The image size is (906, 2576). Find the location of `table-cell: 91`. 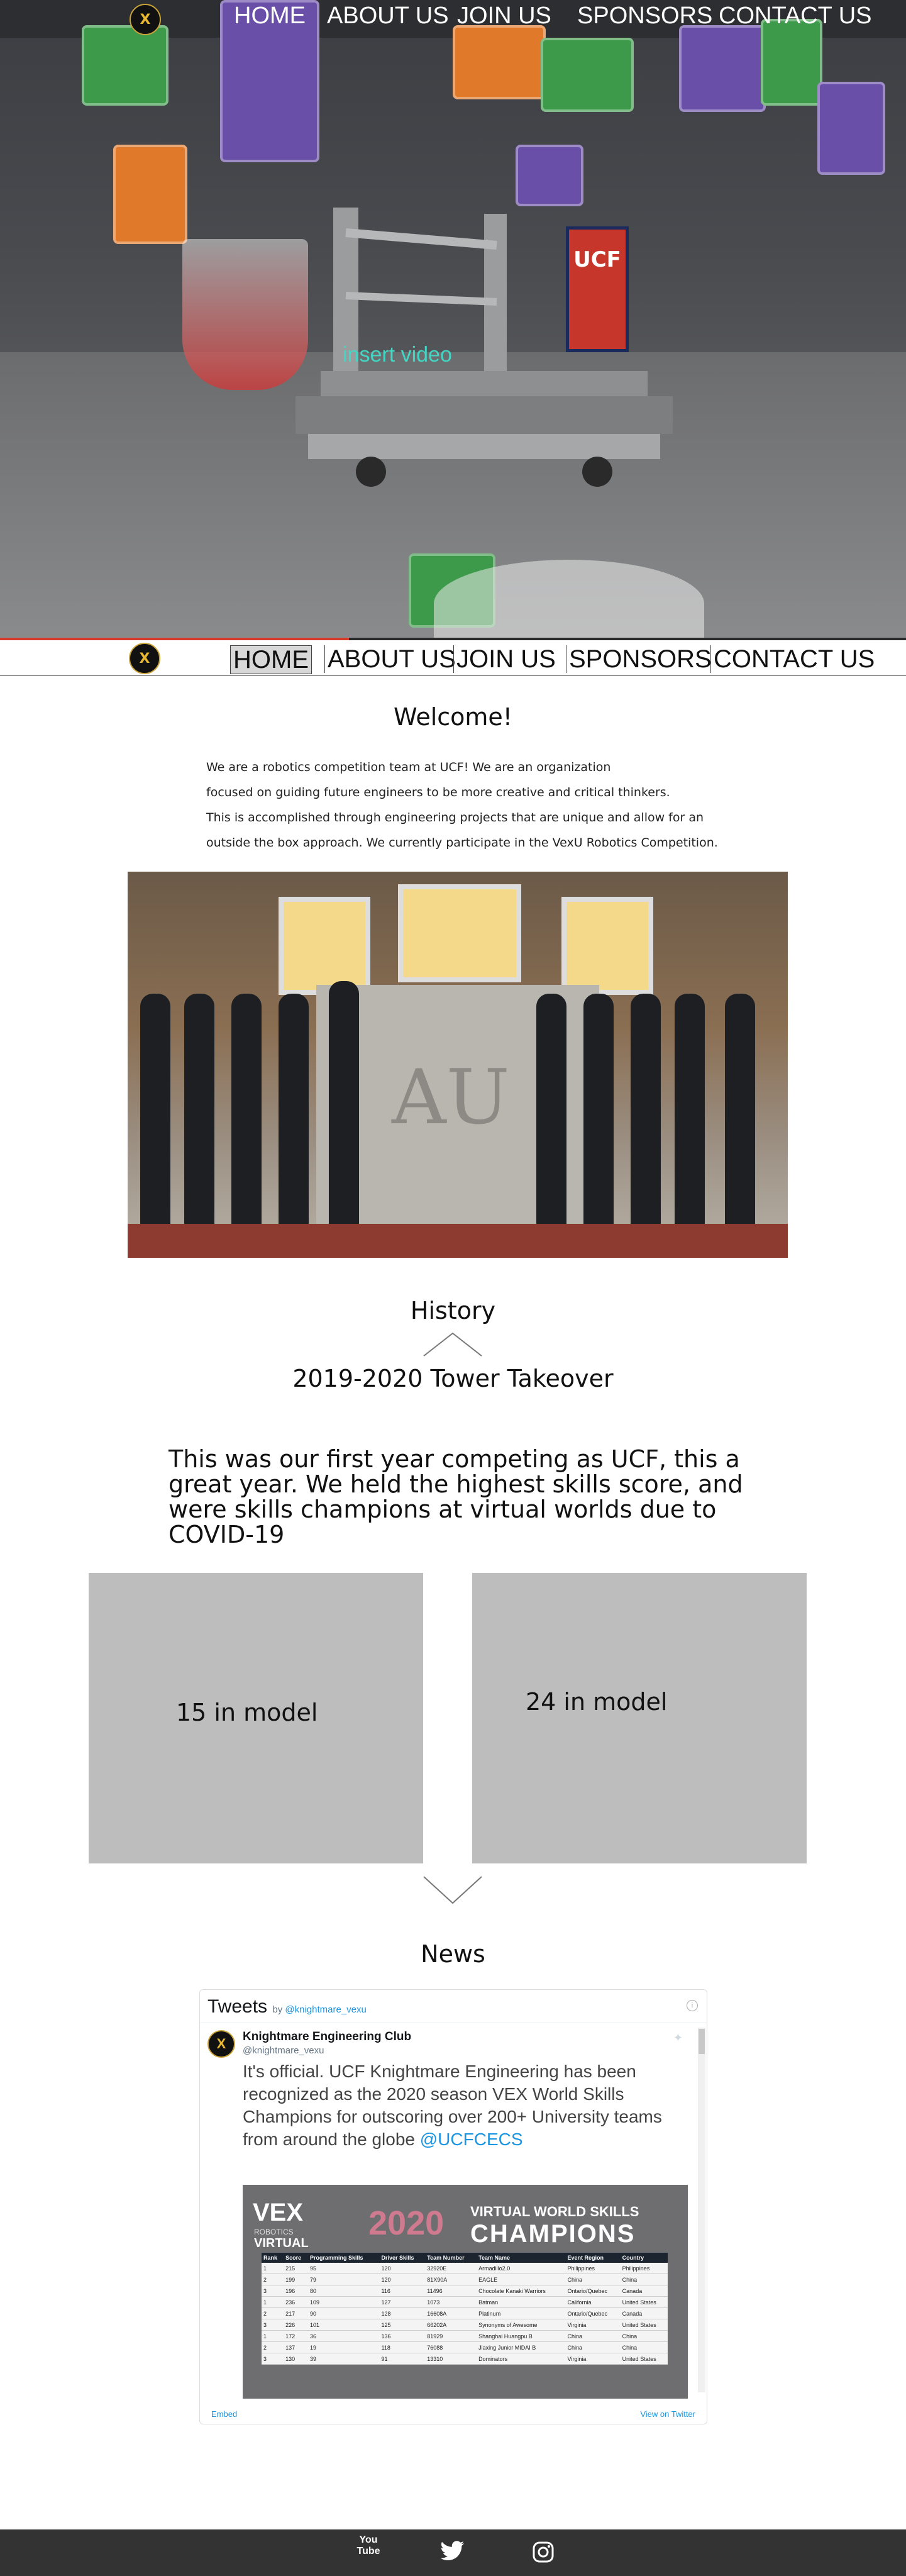

table-cell: 91 is located at coordinates (402, 2359).